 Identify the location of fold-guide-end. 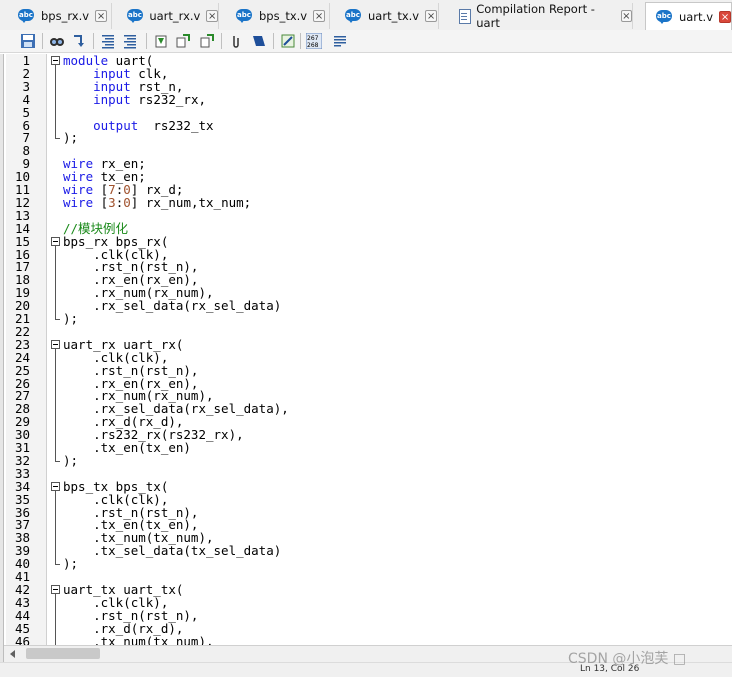
(57, 139).